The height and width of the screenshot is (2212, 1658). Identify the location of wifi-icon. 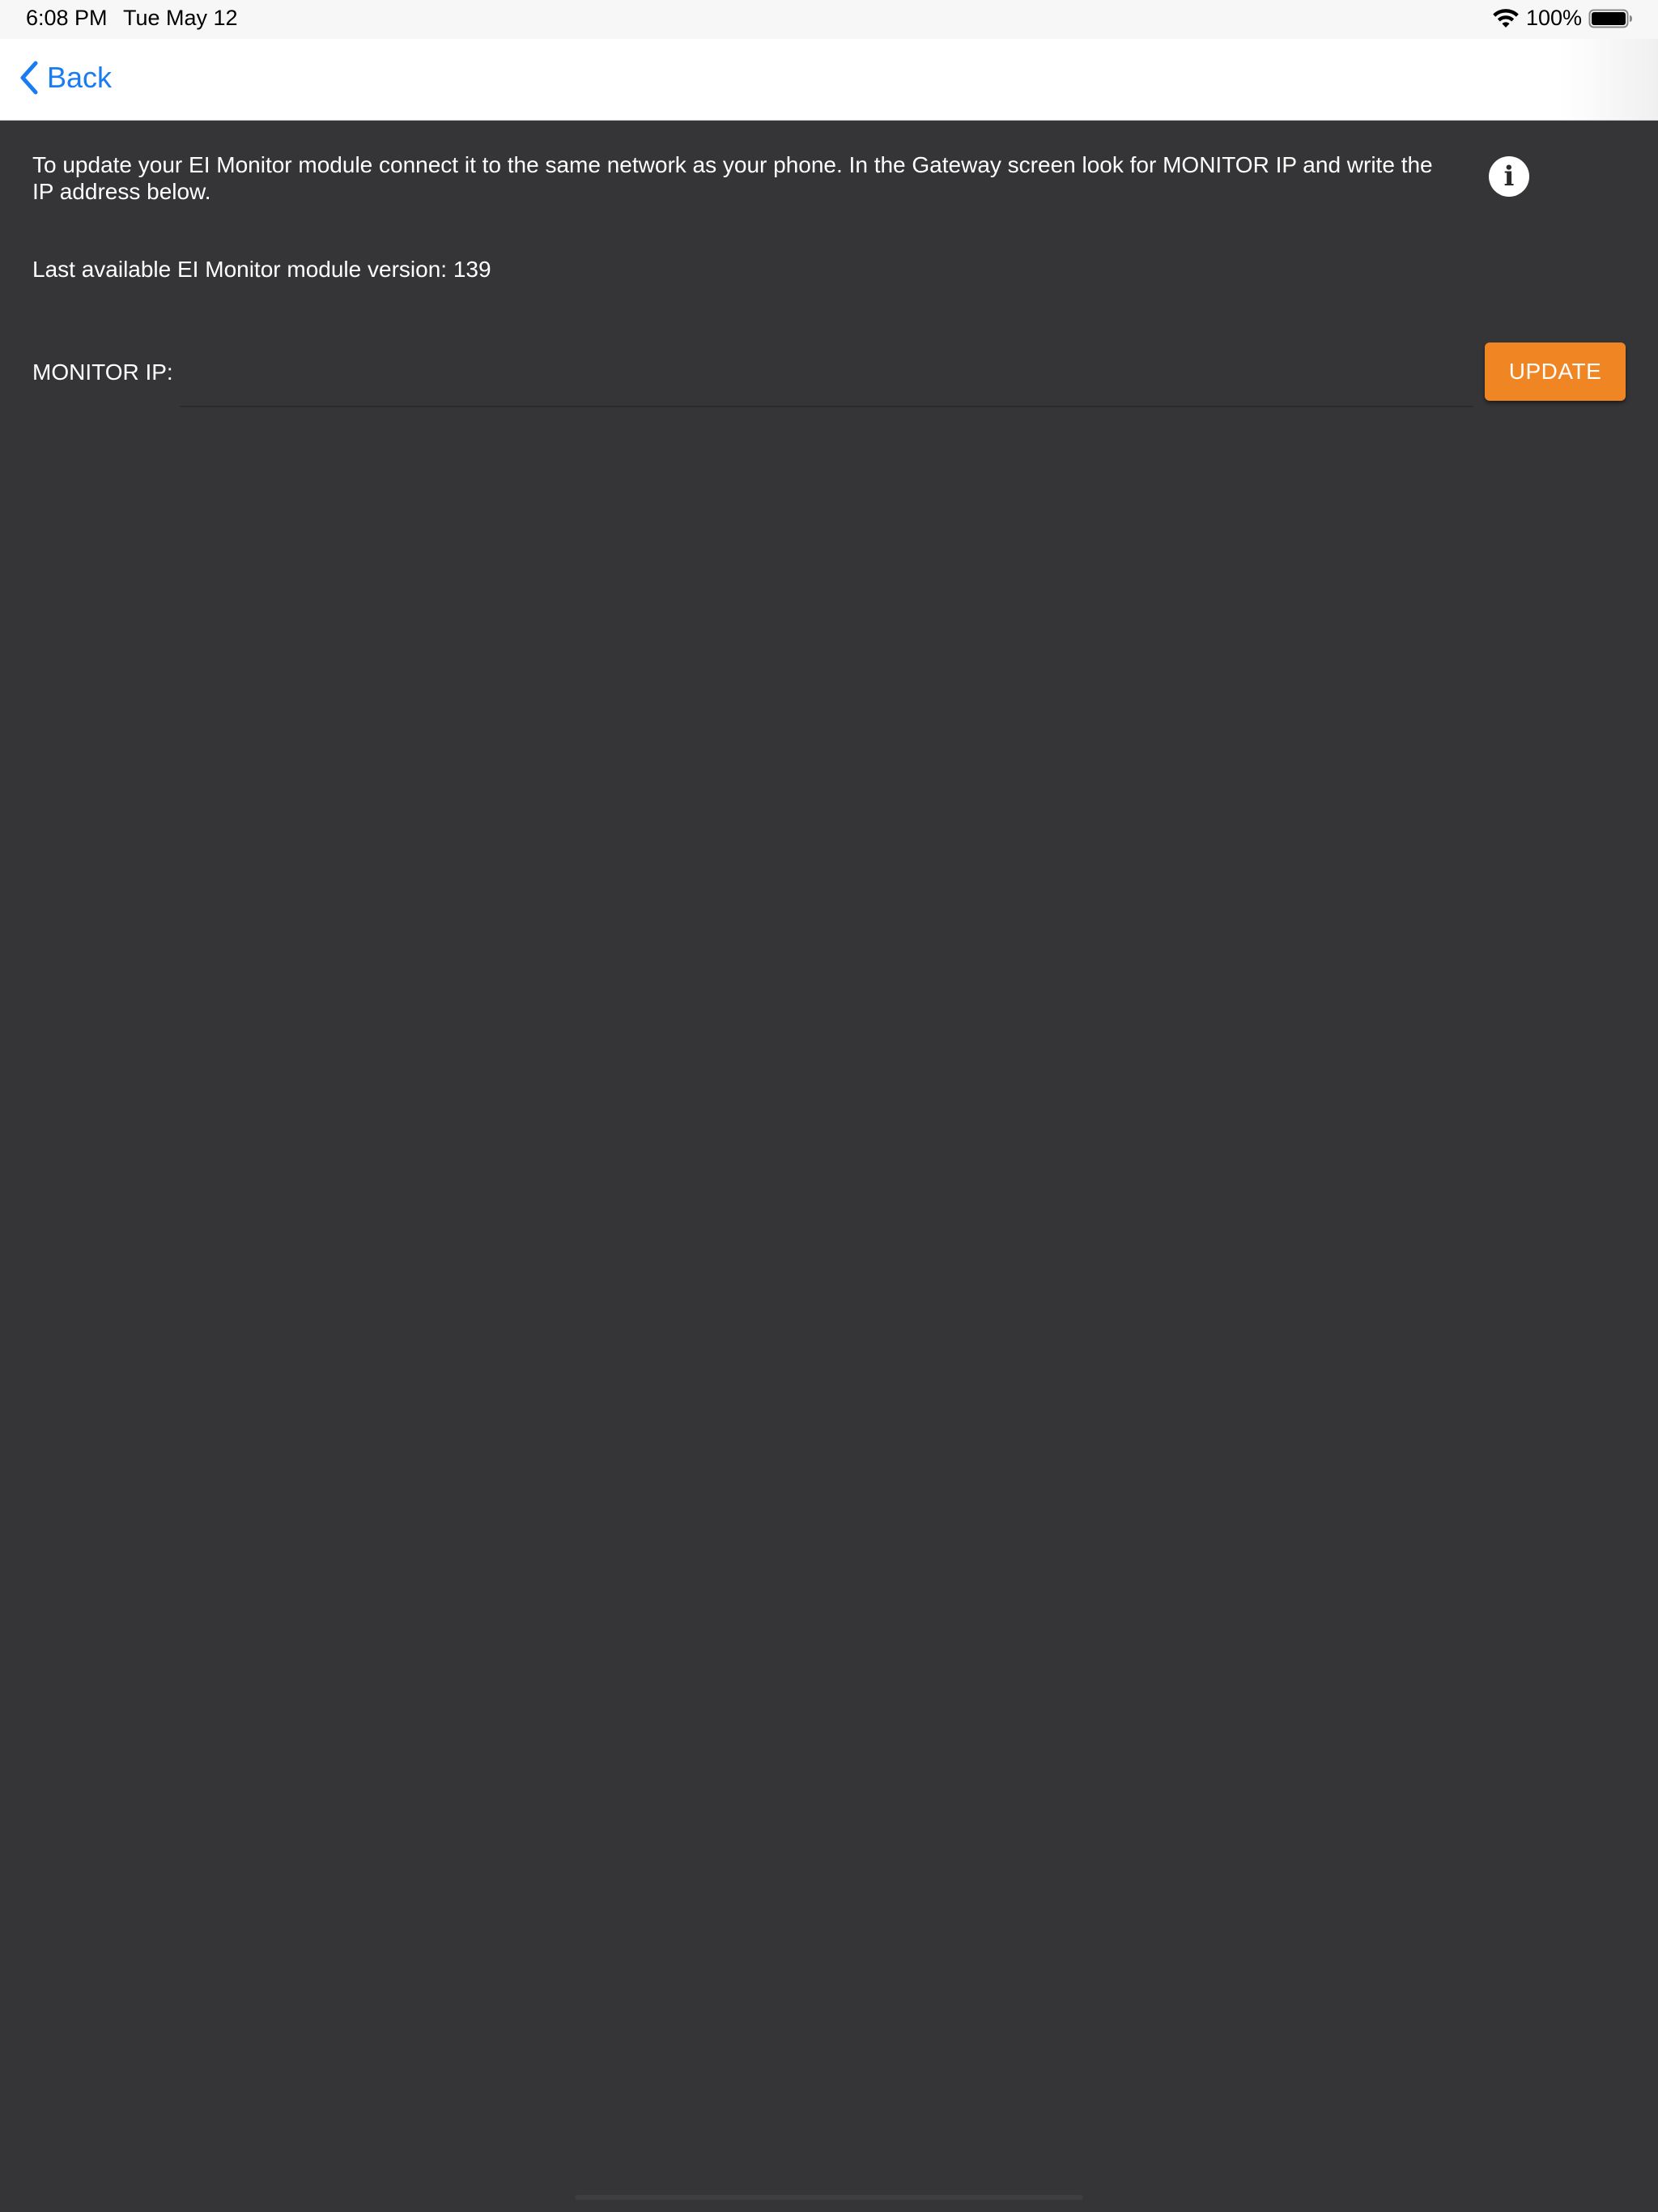
(1506, 19).